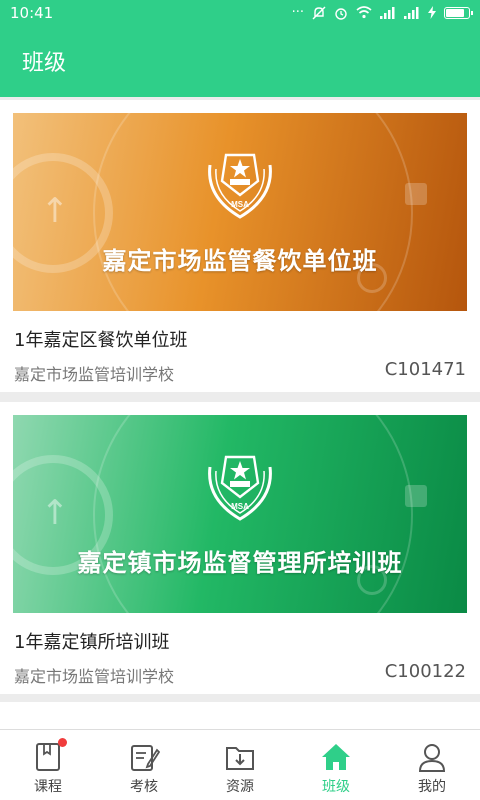 This screenshot has width=480, height=800. What do you see at coordinates (48, 787) in the screenshot?
I see `tab-label: 课程` at bounding box center [48, 787].